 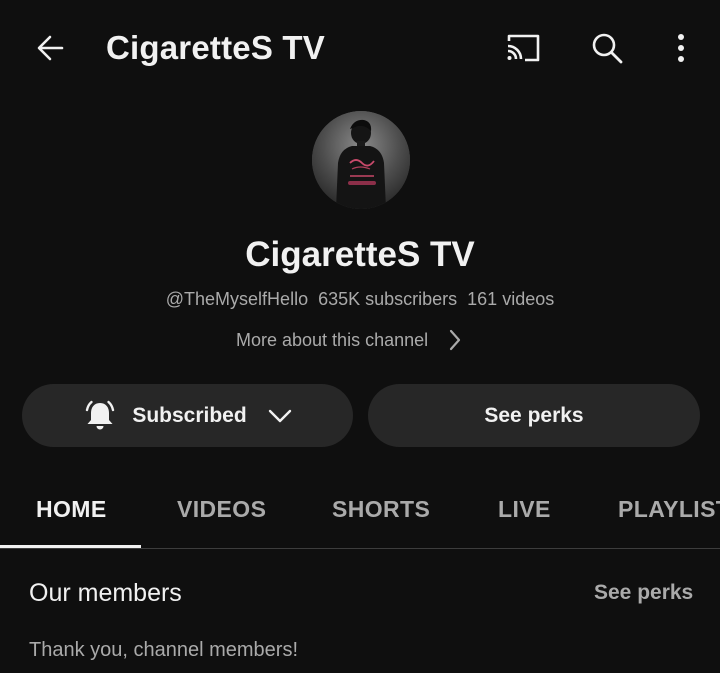 What do you see at coordinates (455, 340) in the screenshot?
I see `chevron-right-icon` at bounding box center [455, 340].